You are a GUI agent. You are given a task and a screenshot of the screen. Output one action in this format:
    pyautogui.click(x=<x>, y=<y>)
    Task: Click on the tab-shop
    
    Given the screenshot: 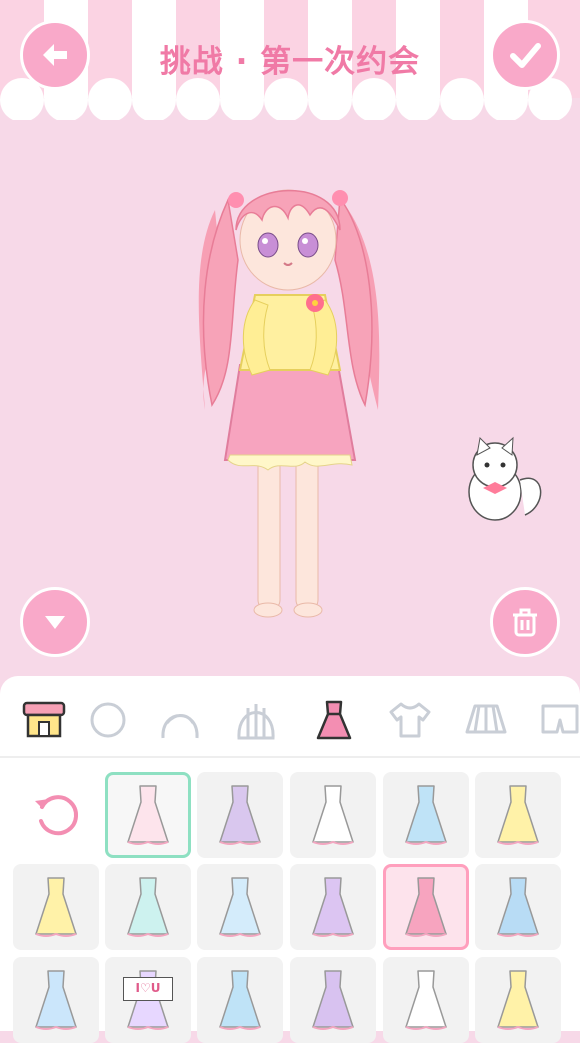 What is the action you would take?
    pyautogui.click(x=44, y=720)
    